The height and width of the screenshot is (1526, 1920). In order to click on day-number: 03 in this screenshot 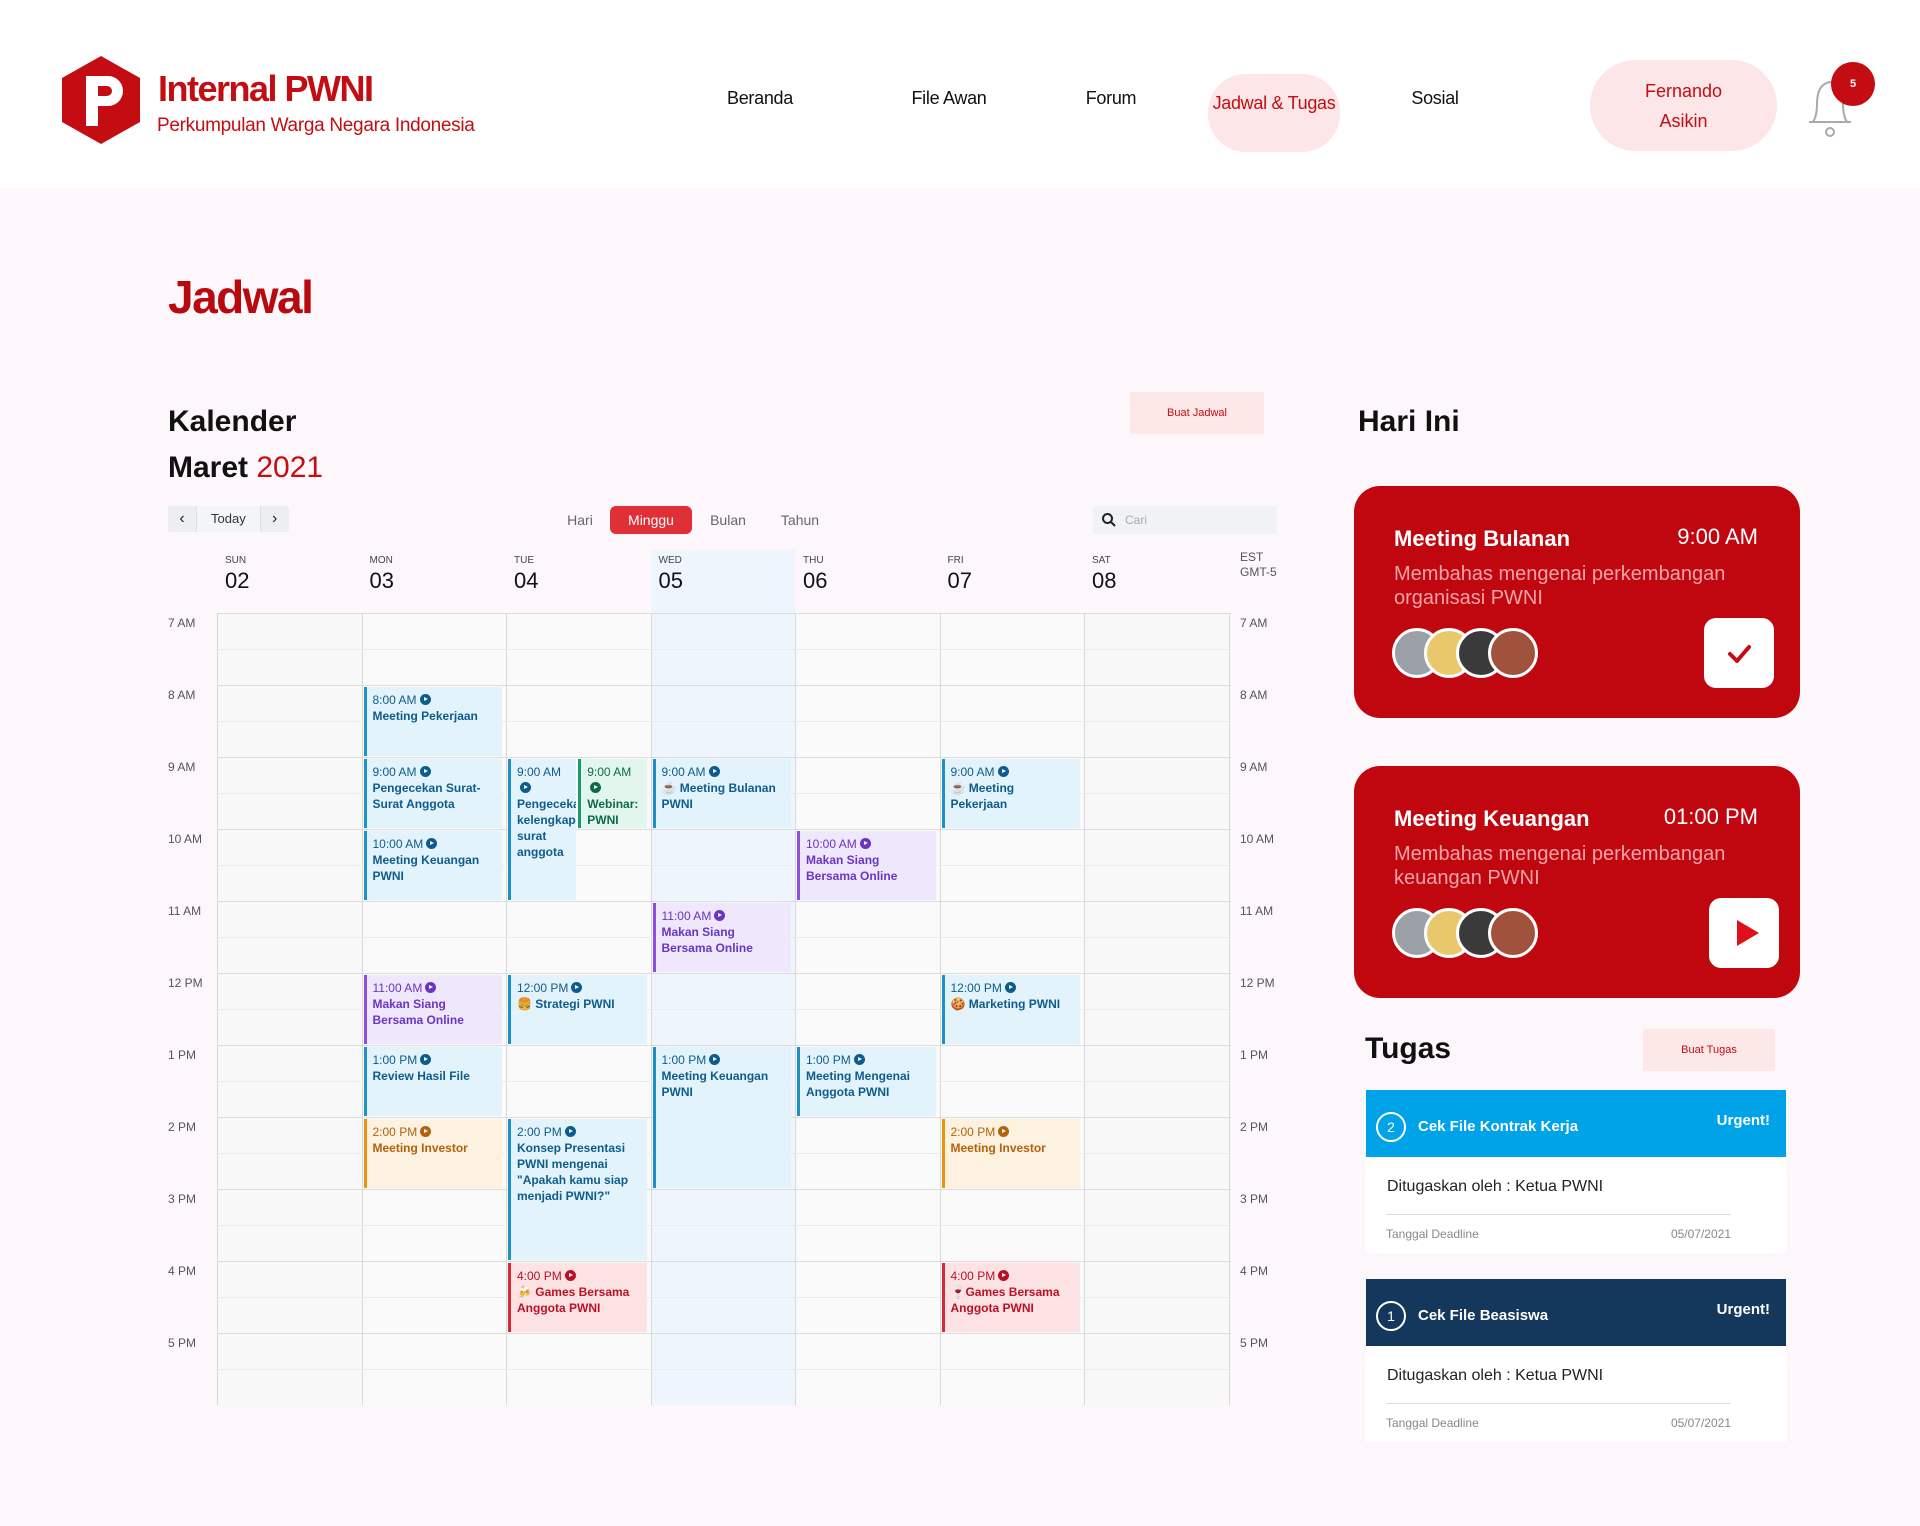, I will do `click(381, 580)`.